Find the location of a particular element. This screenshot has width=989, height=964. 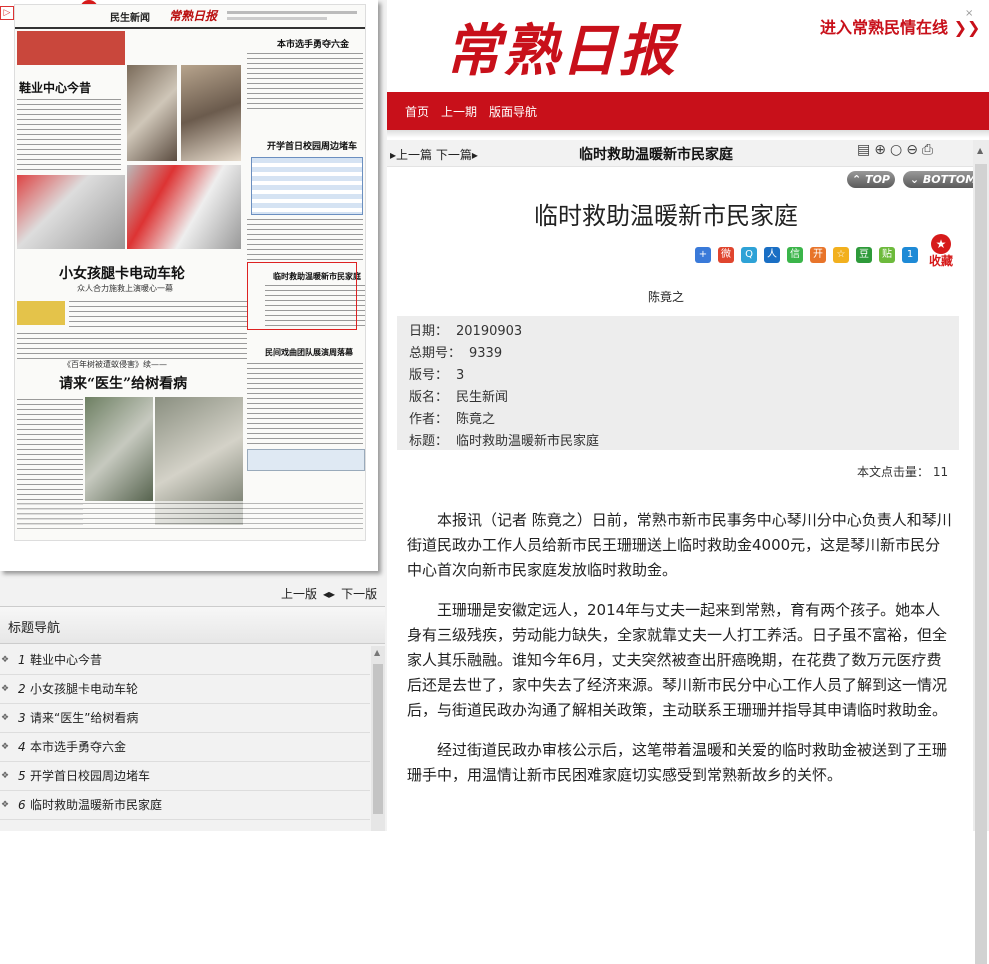

article-prev-next: ▸上一篇 下一篇▸ is located at coordinates (434, 154).